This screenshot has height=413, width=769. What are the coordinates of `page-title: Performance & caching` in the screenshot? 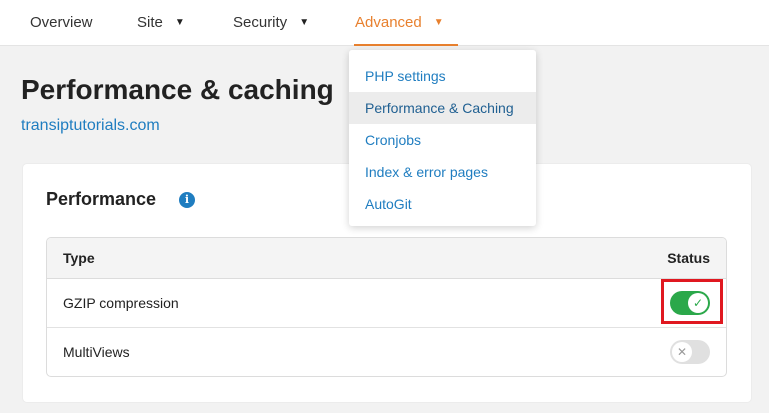 It's located at (177, 89).